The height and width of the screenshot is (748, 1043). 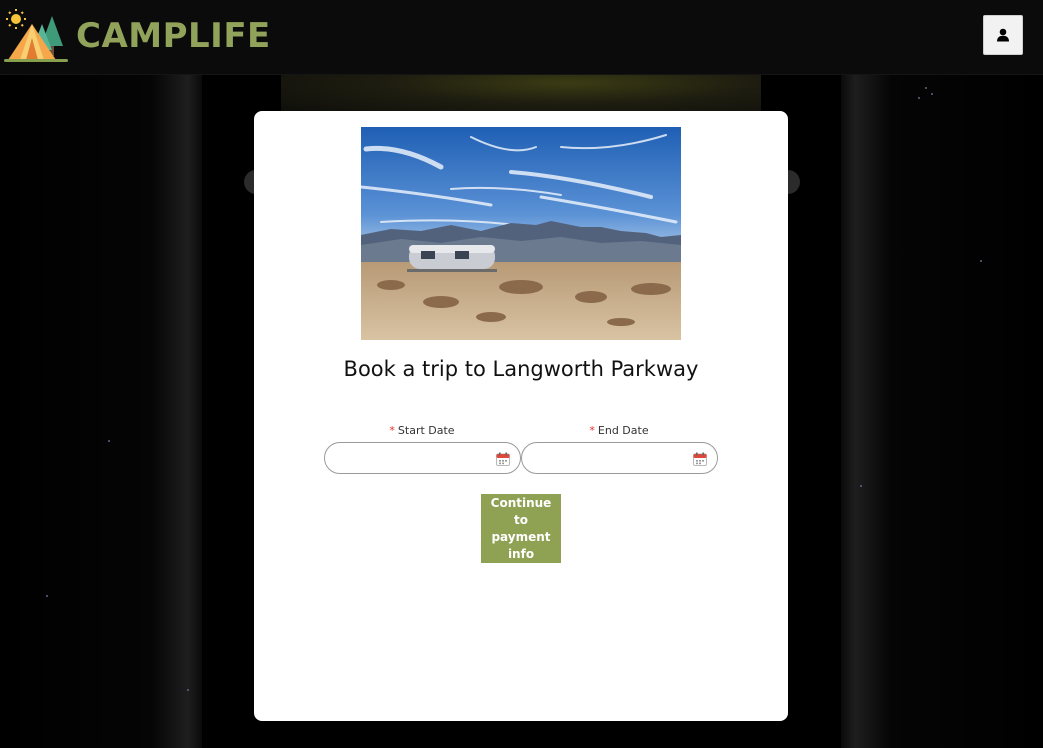 What do you see at coordinates (36, 36) in the screenshot?
I see `camplife-logo-icon` at bounding box center [36, 36].